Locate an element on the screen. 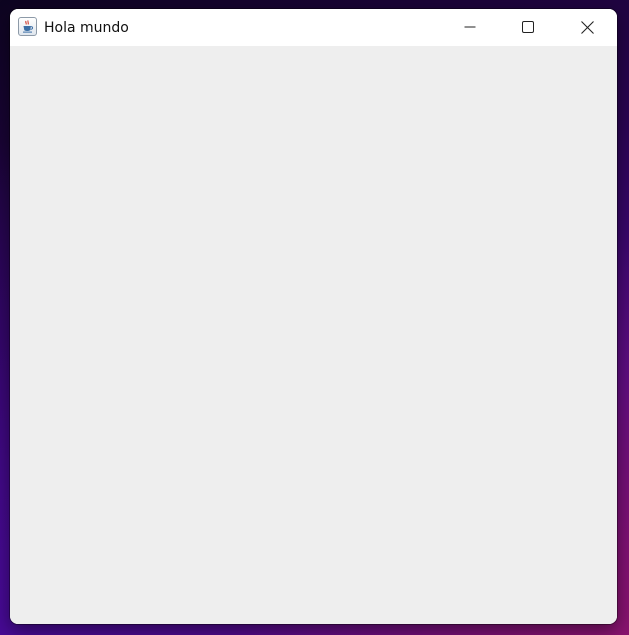 This screenshot has height=635, width=629. minimize-icon is located at coordinates (470, 27).